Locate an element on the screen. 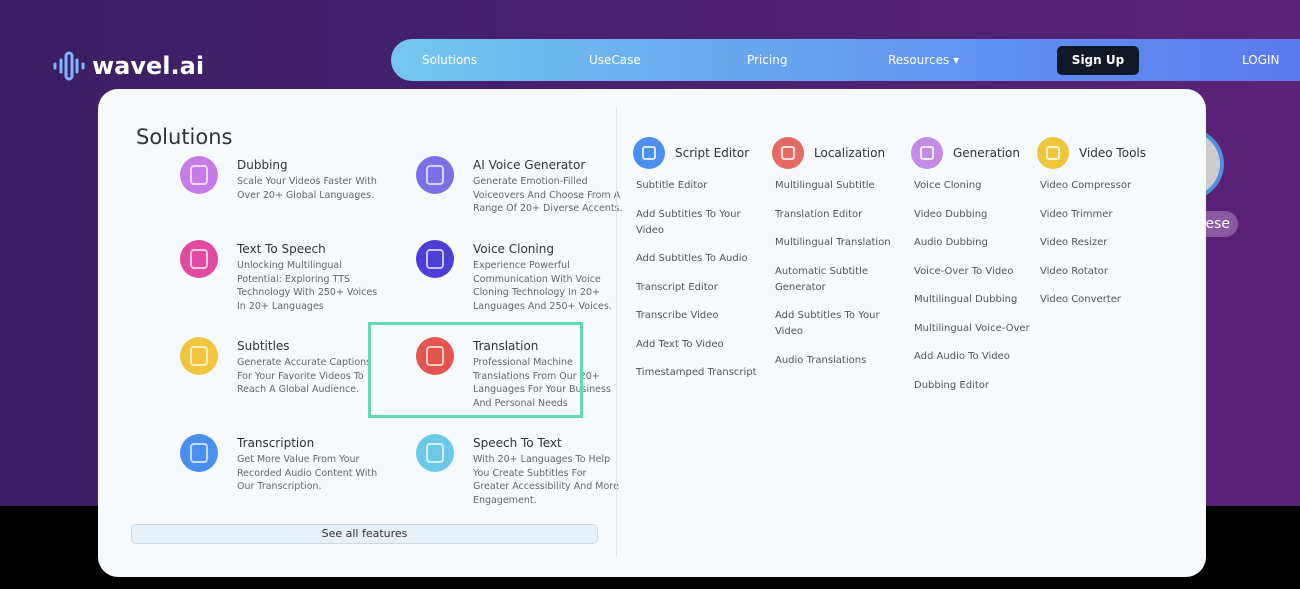 This screenshot has width=1300, height=589. feature-link: Add Subtitles To Audio is located at coordinates (697, 259).